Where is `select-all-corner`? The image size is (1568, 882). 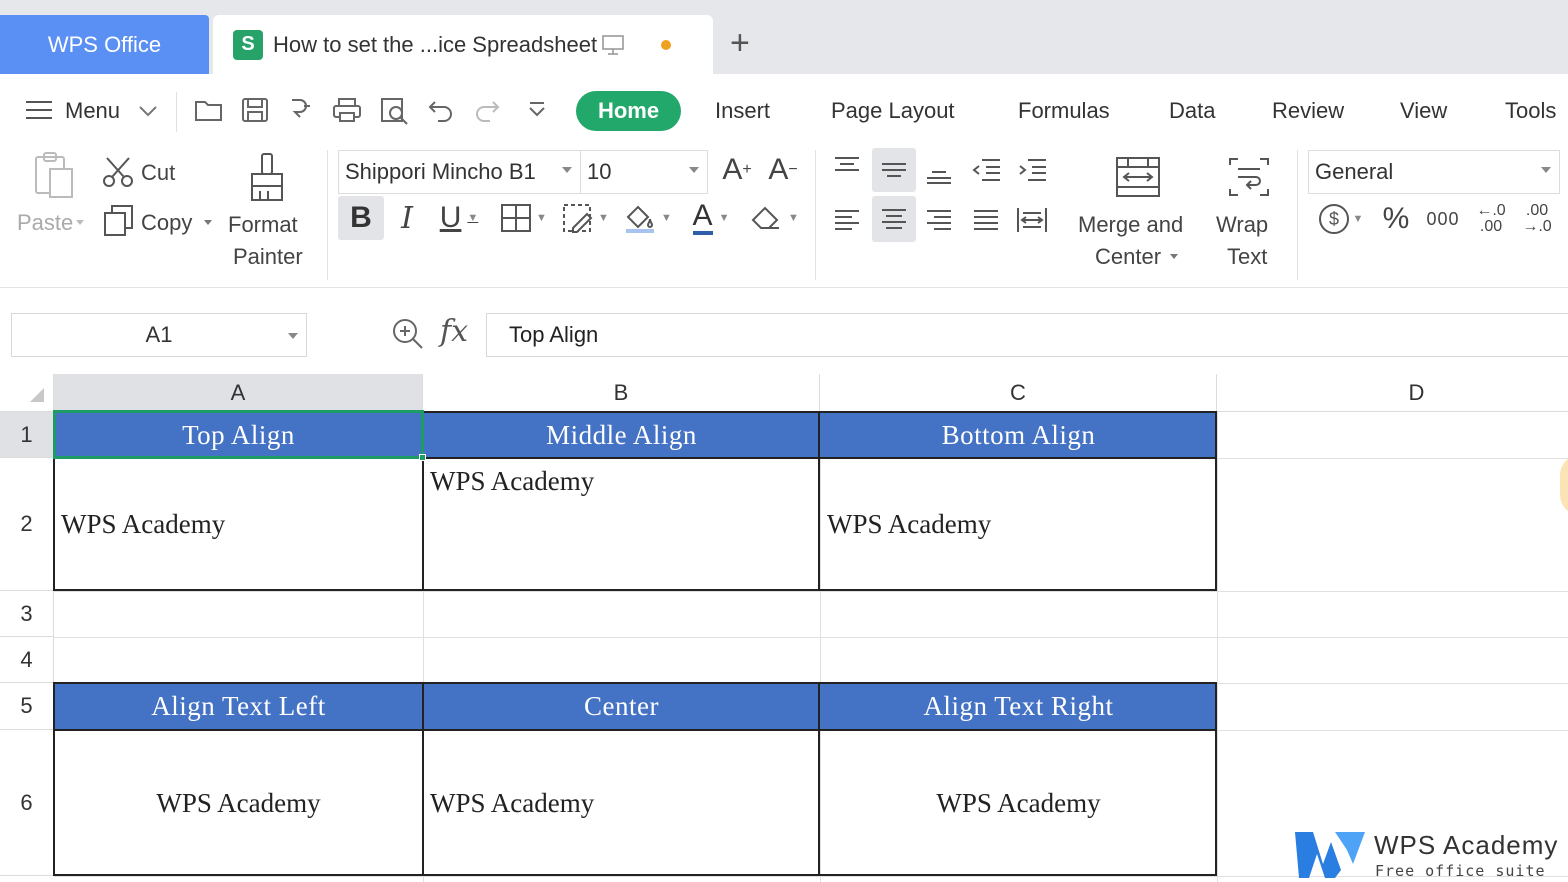 select-all-corner is located at coordinates (27, 393).